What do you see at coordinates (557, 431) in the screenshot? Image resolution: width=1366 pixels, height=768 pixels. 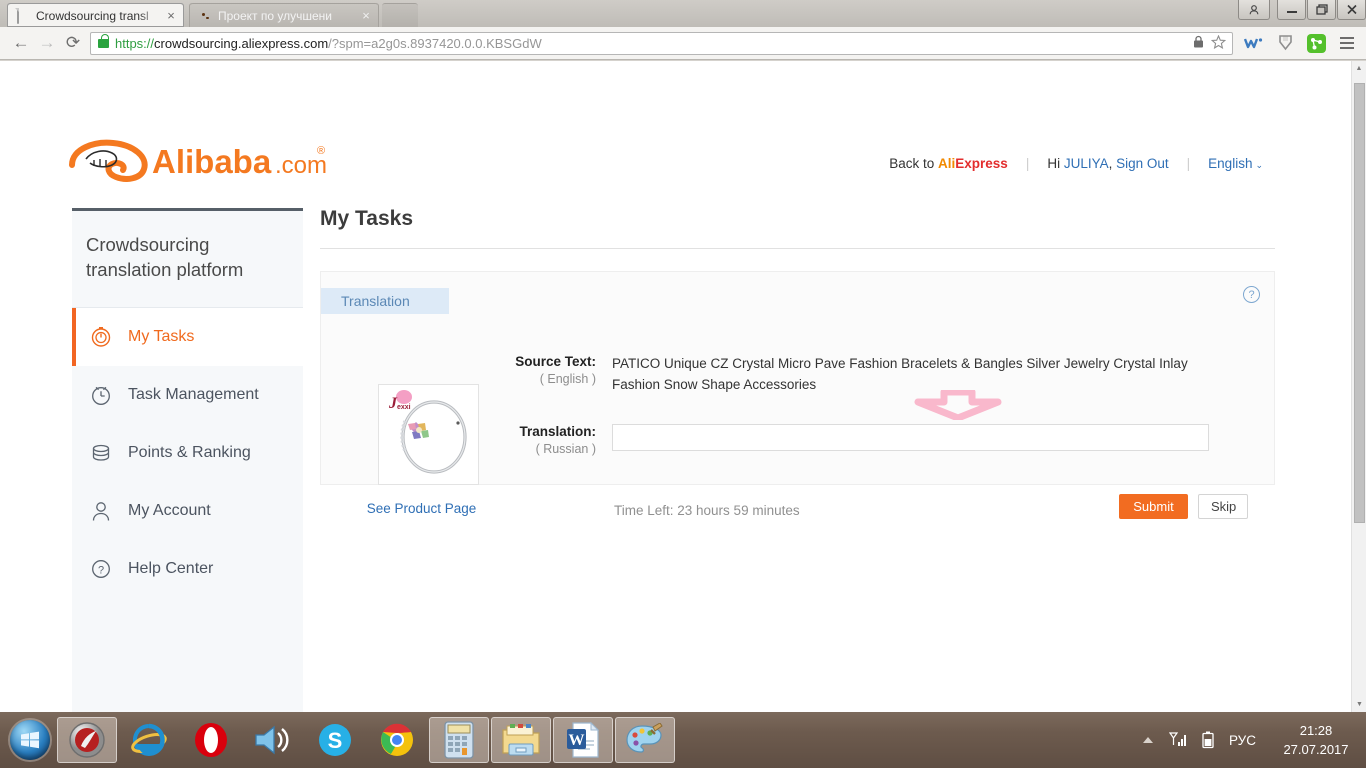 I see `translation-label: Translation:` at bounding box center [557, 431].